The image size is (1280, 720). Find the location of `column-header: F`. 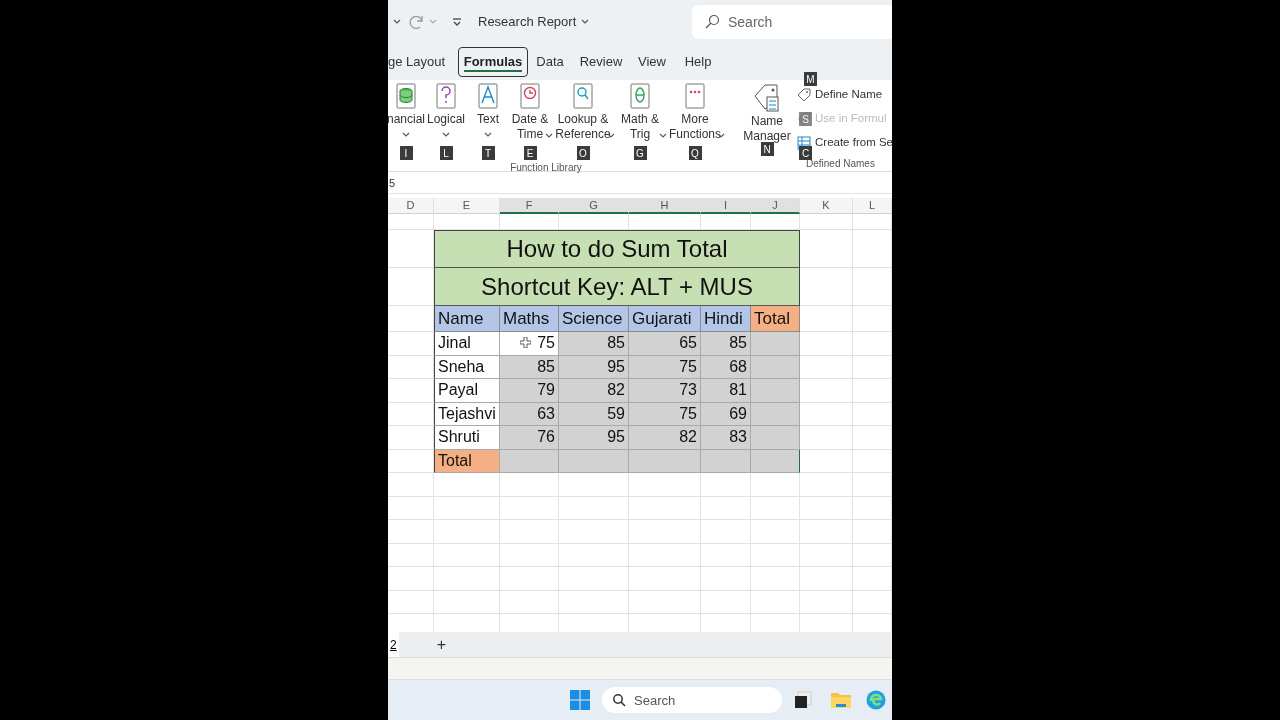

column-header: F is located at coordinates (529, 206).